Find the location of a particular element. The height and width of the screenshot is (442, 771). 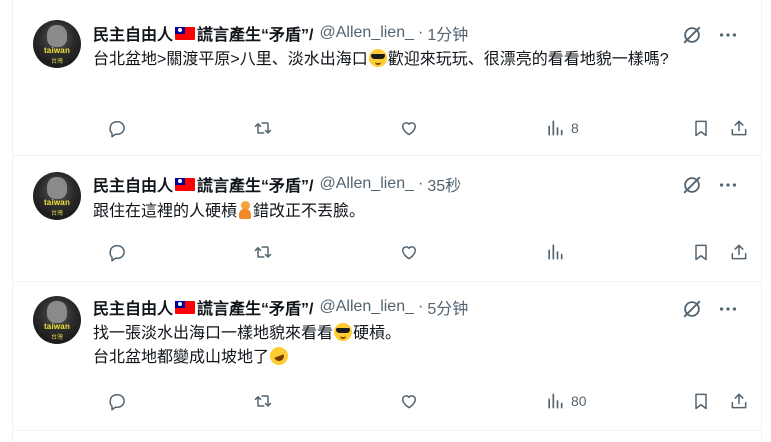

tweet-actions is located at coordinates (423, 252).